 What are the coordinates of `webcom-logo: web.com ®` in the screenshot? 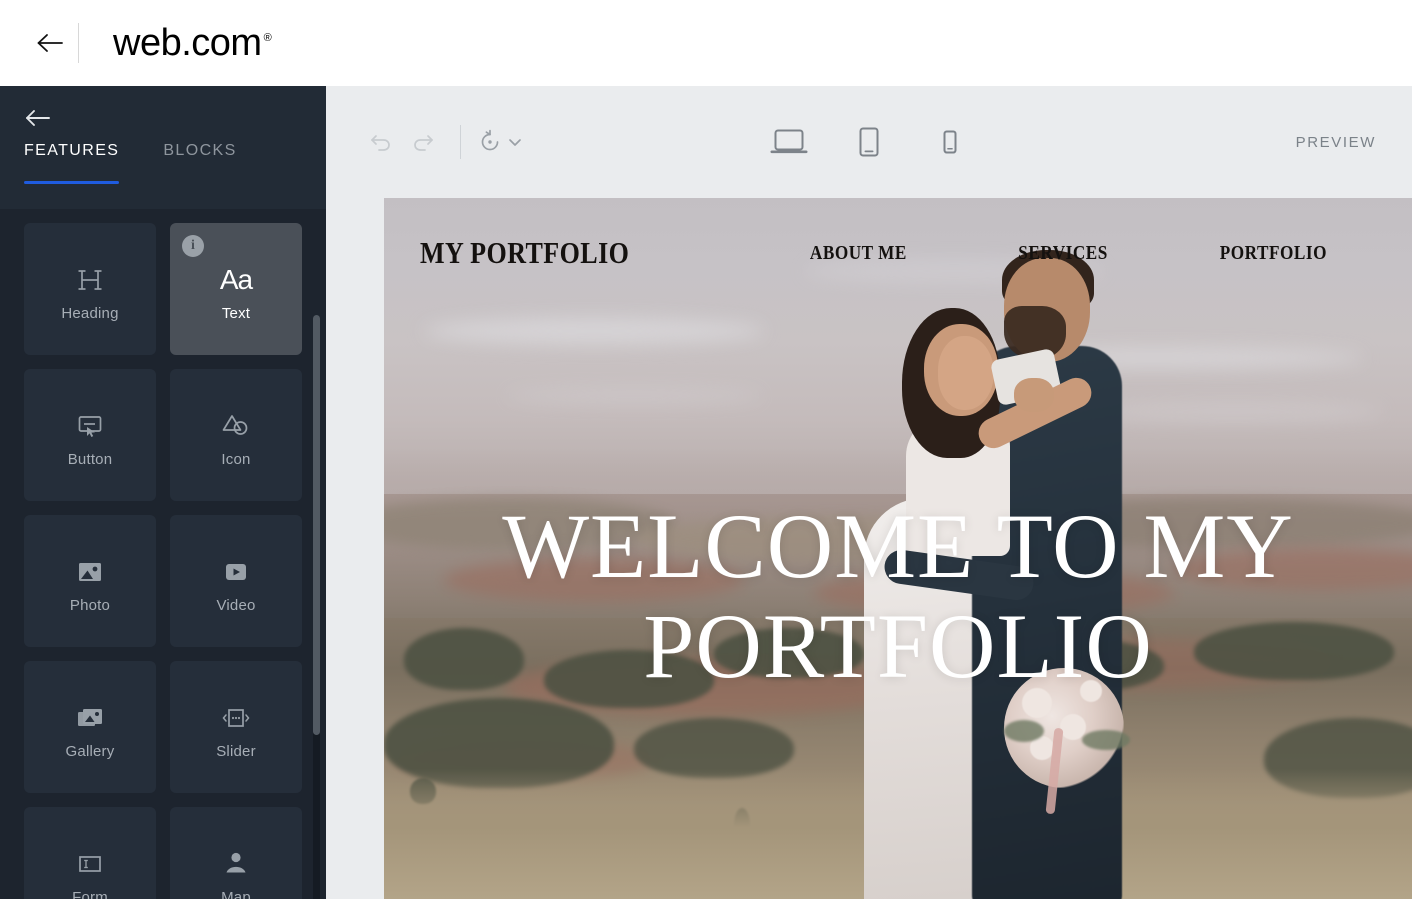 It's located at (192, 43).